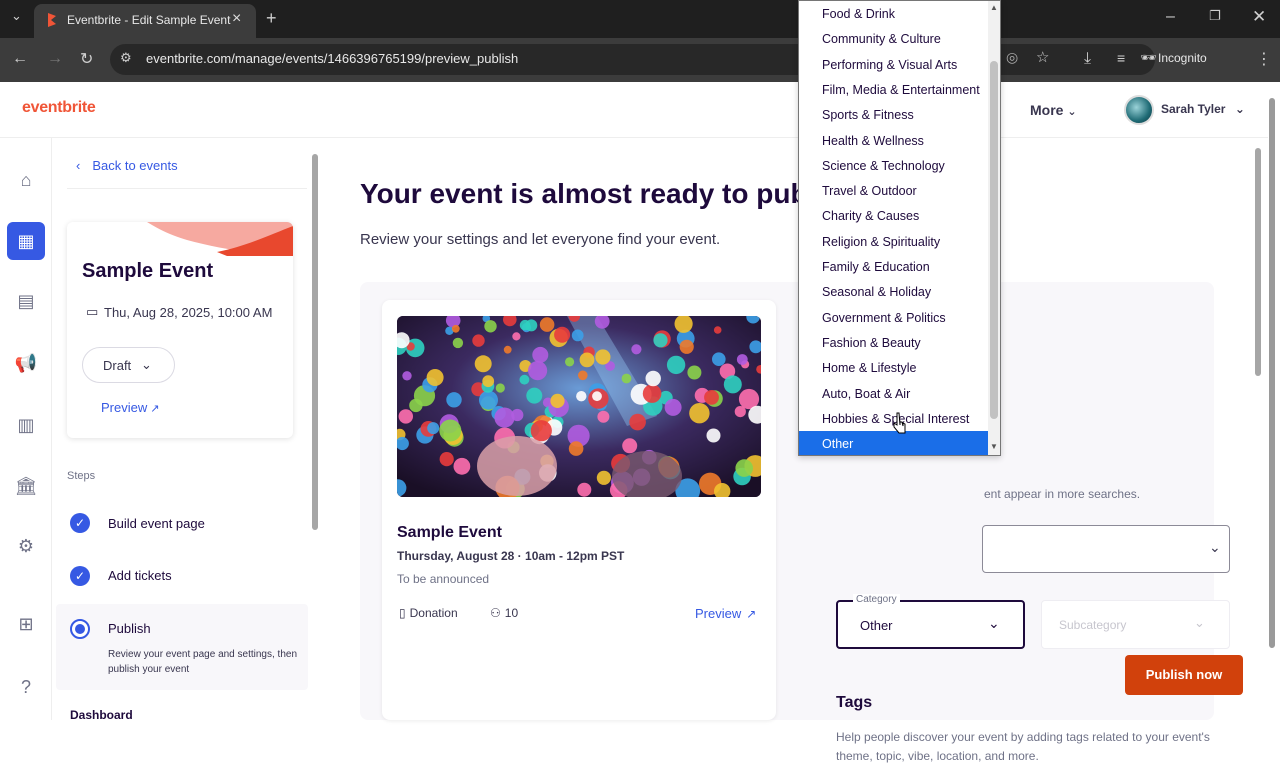 Image resolution: width=1280 pixels, height=766 pixels. I want to click on step-add-tickets: Add tickets, so click(140, 575).